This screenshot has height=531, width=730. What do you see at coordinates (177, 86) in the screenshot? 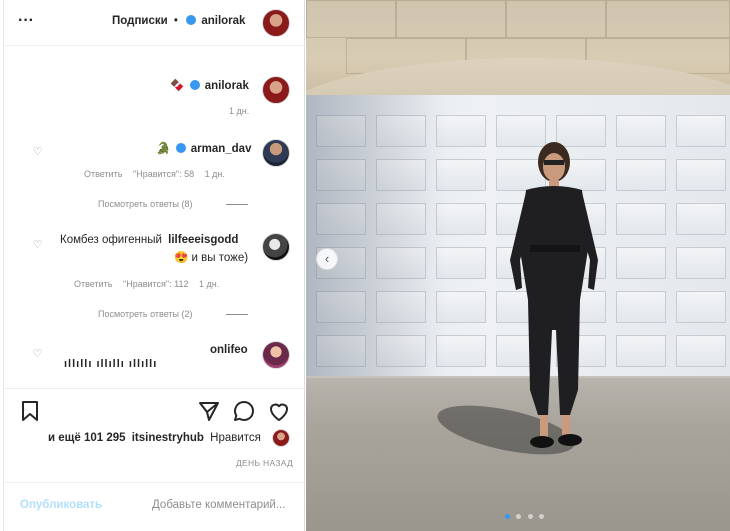
I see `caption-emoji: 🍫` at bounding box center [177, 86].